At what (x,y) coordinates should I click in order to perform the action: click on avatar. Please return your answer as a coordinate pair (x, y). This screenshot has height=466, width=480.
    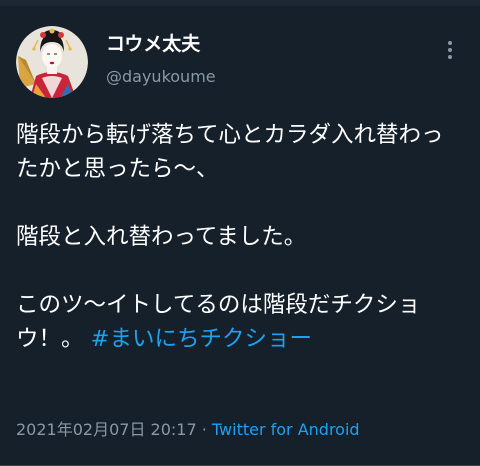
    Looking at the image, I should click on (52, 62).